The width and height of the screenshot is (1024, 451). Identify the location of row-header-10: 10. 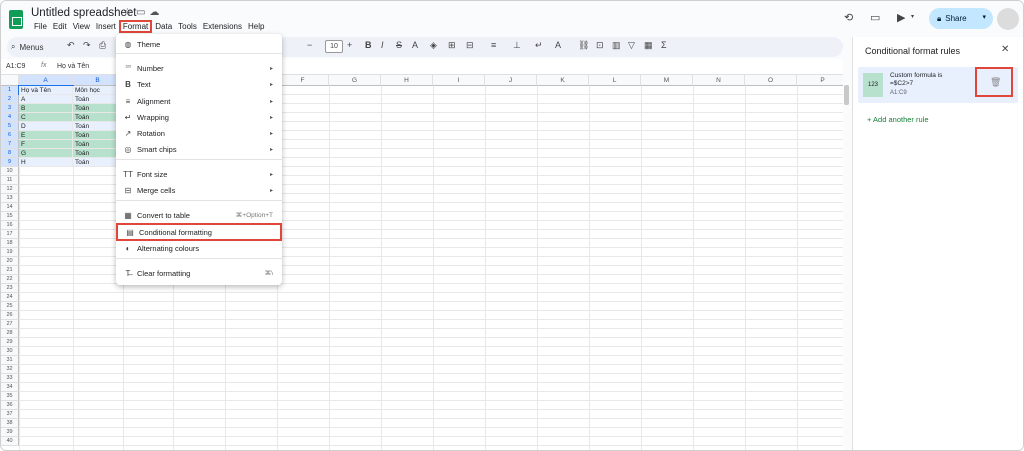
(10, 171).